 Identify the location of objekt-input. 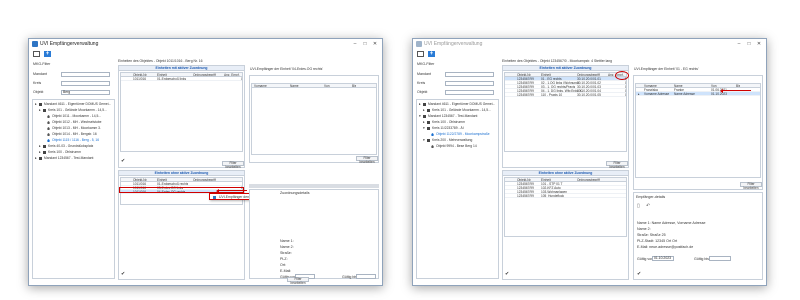
(469, 92).